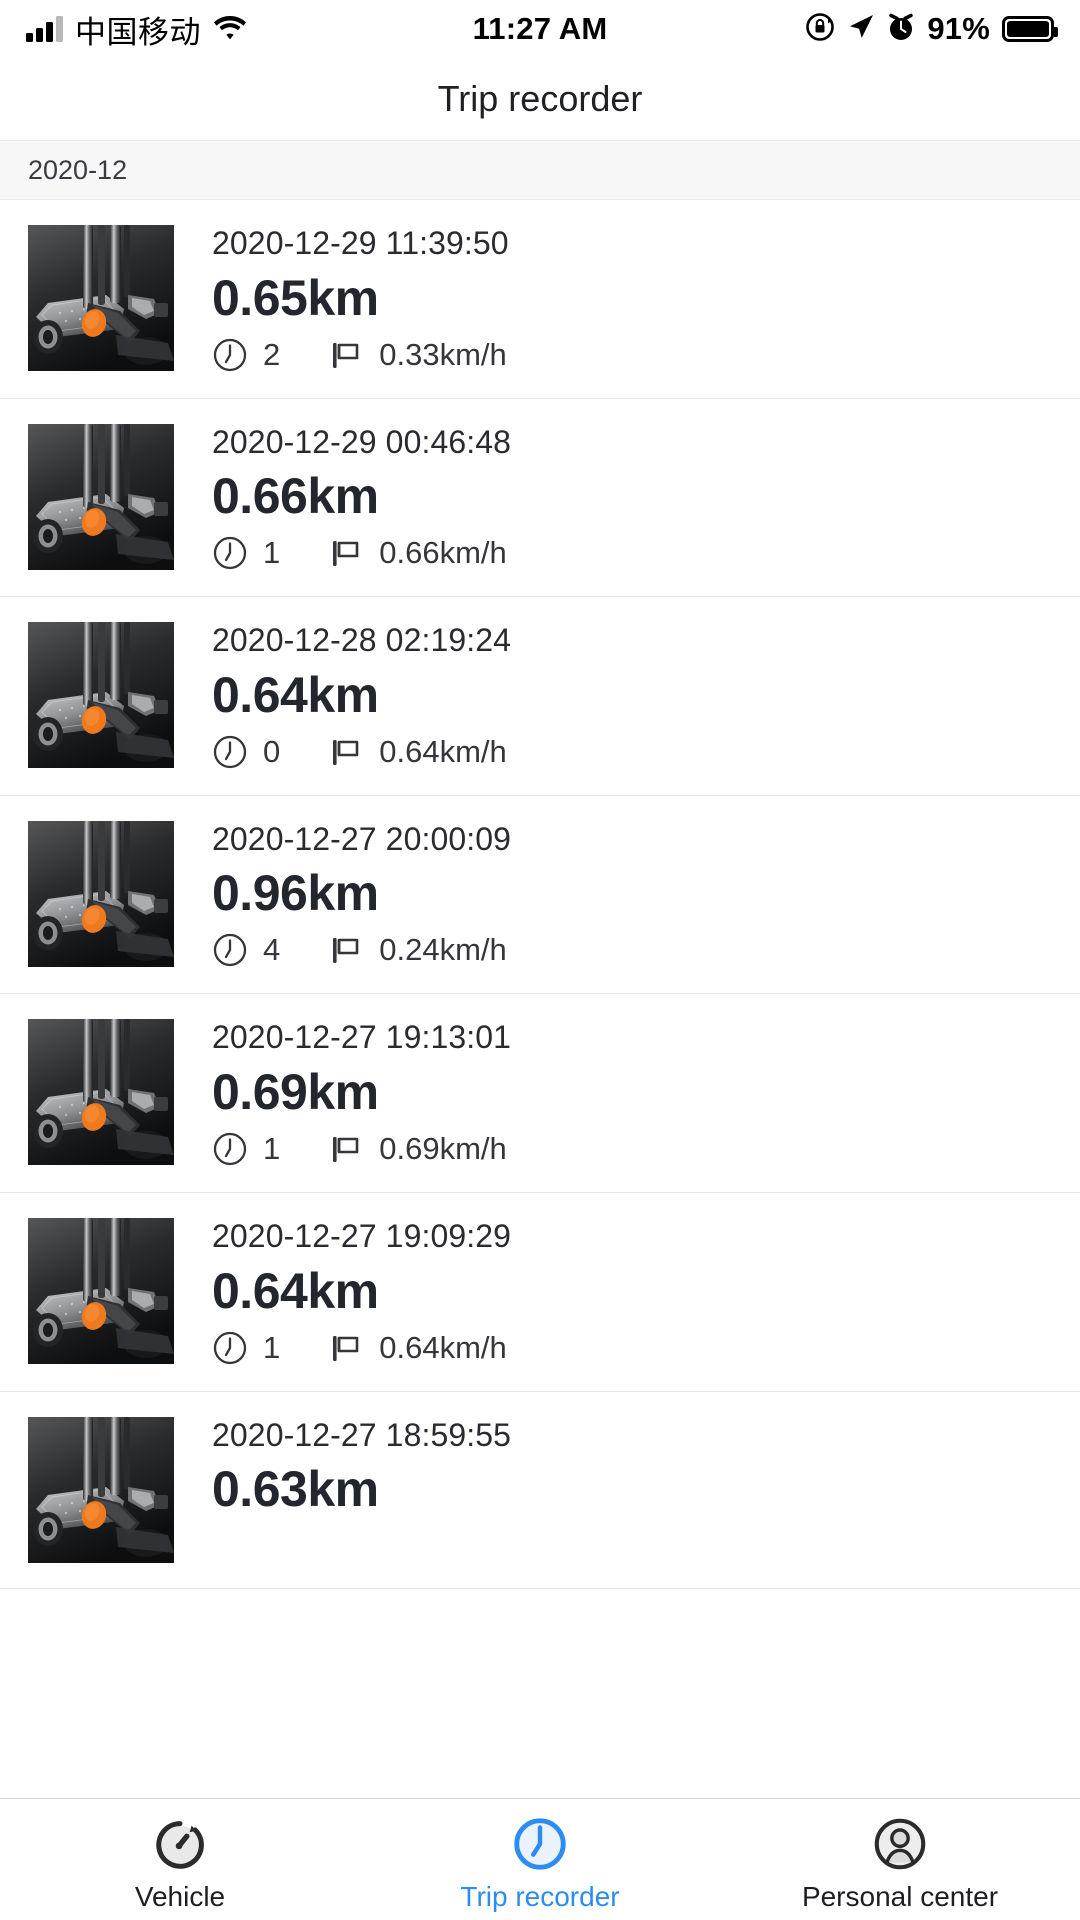  Describe the element at coordinates (272, 751) in the screenshot. I see `trip-duration-value: 0` at that location.